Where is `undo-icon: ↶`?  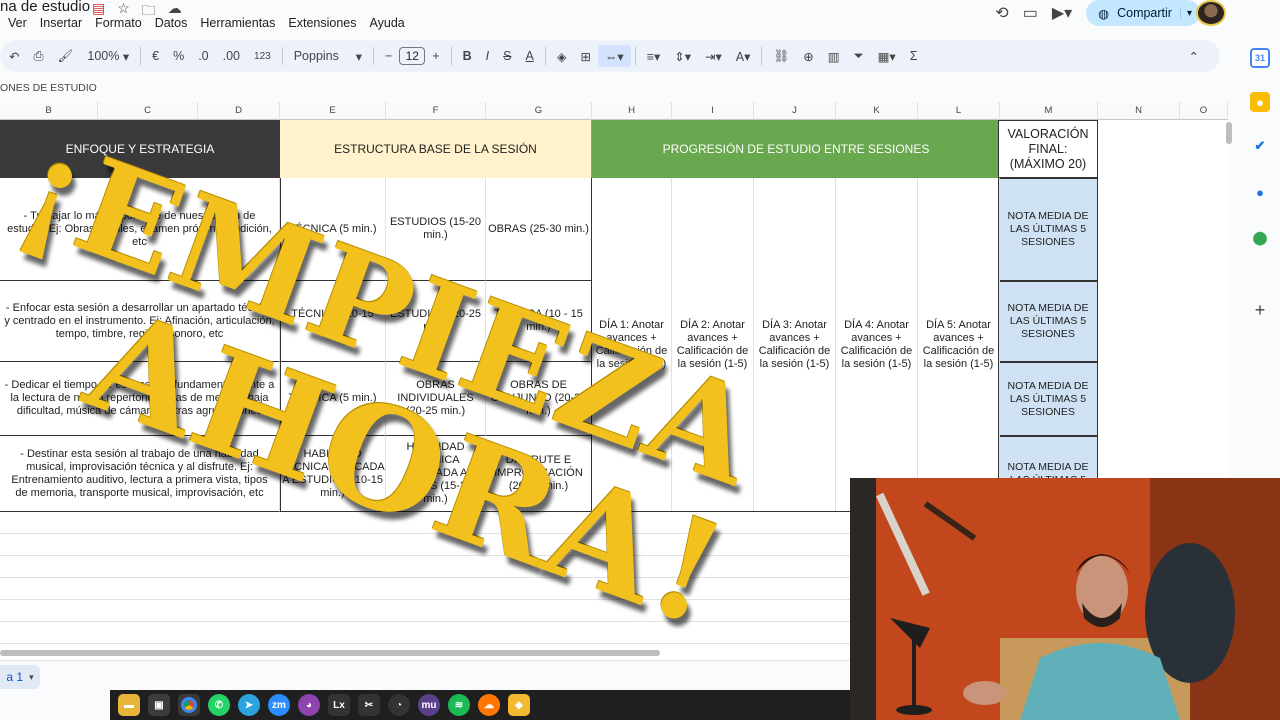
undo-icon: ↶ is located at coordinates (14, 56).